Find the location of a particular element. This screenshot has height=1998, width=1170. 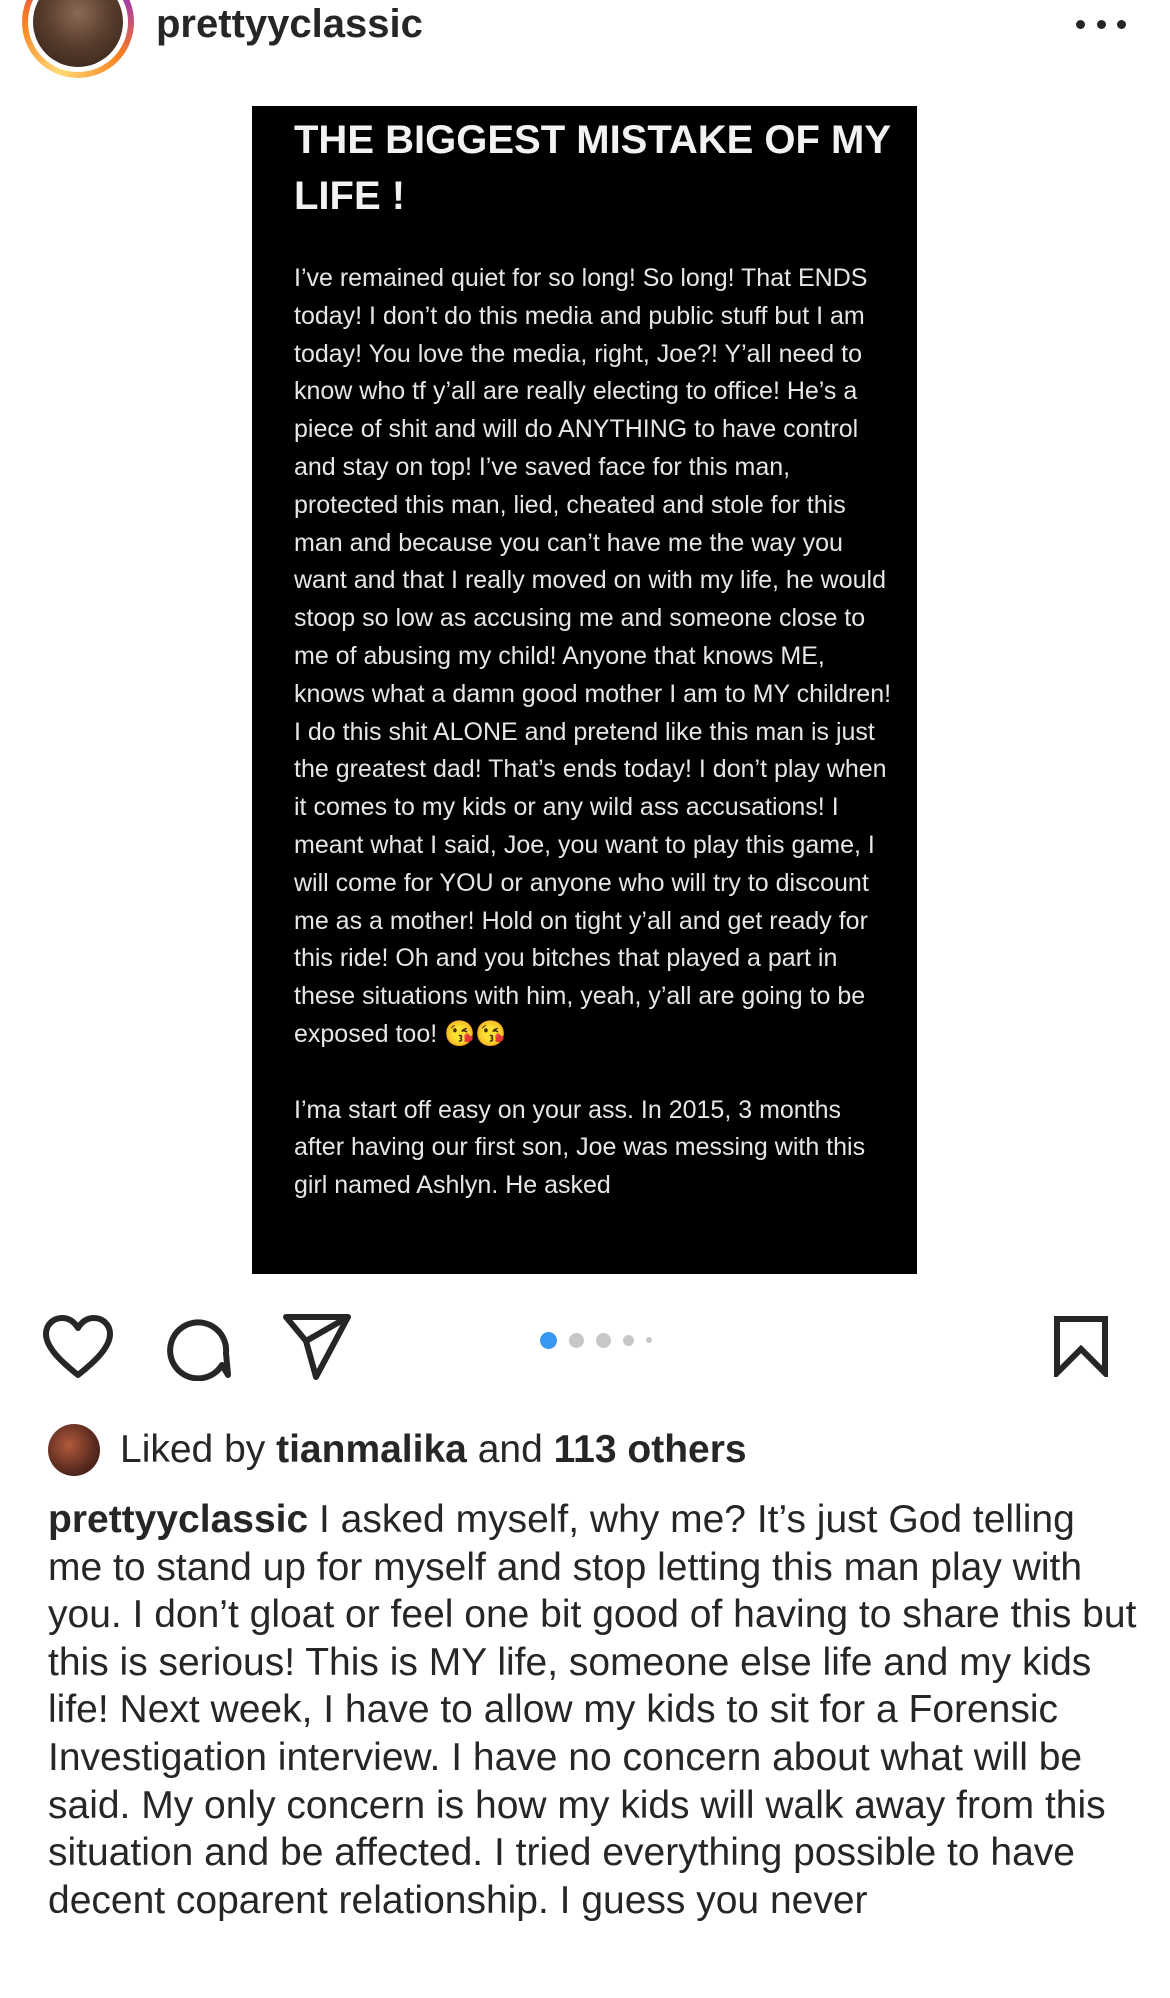

likes-prefix: Liked by is located at coordinates (198, 1449).